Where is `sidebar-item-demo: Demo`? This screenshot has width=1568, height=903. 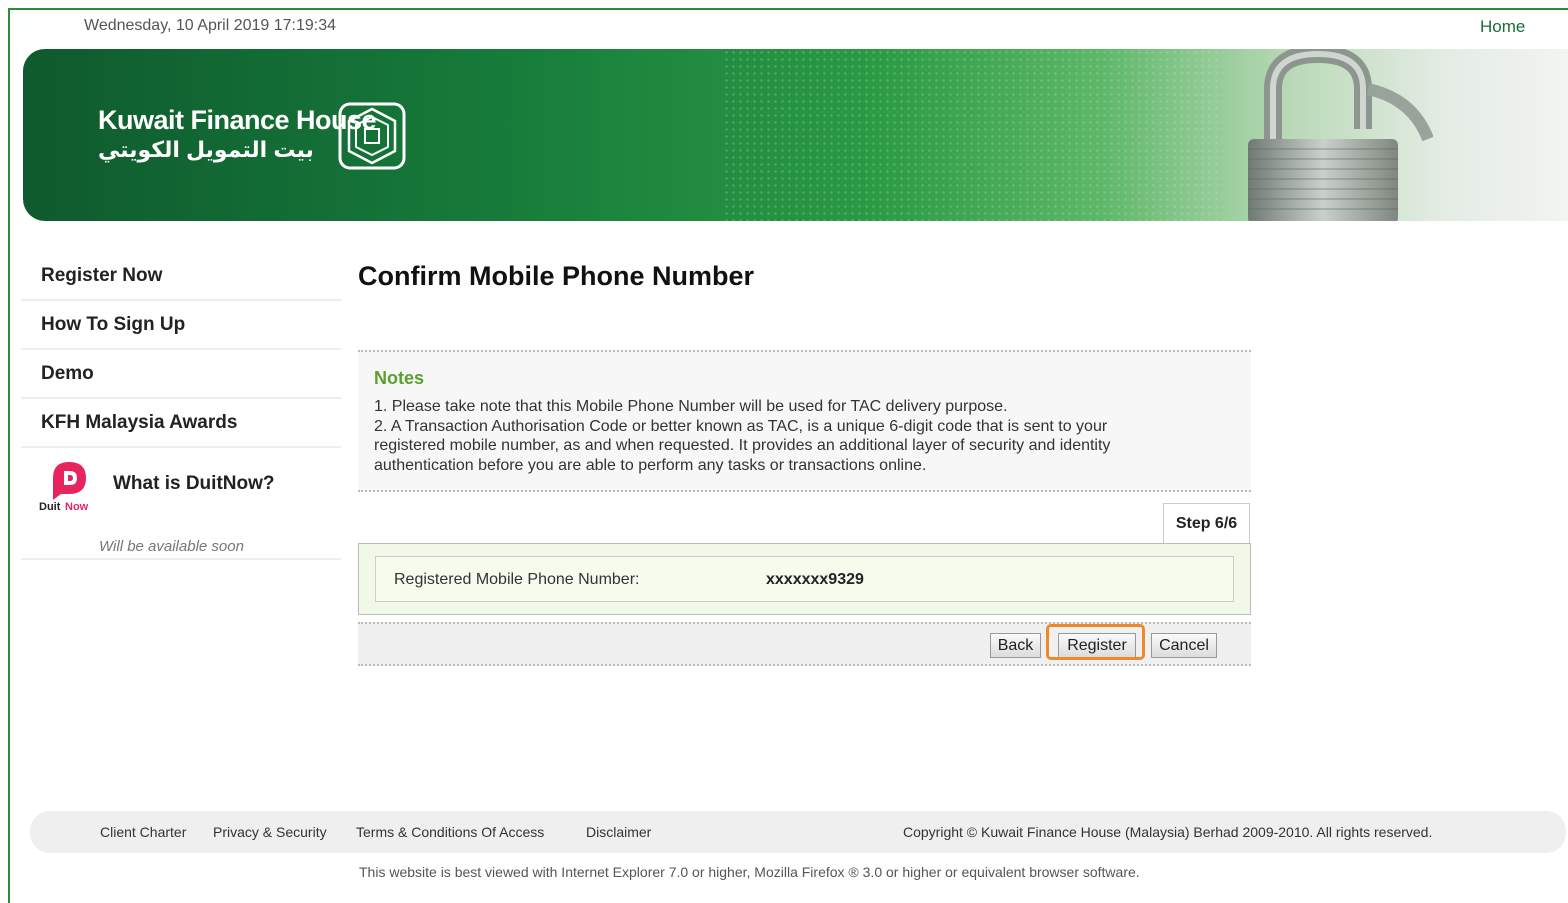
sidebar-item-demo: Demo is located at coordinates (181, 374).